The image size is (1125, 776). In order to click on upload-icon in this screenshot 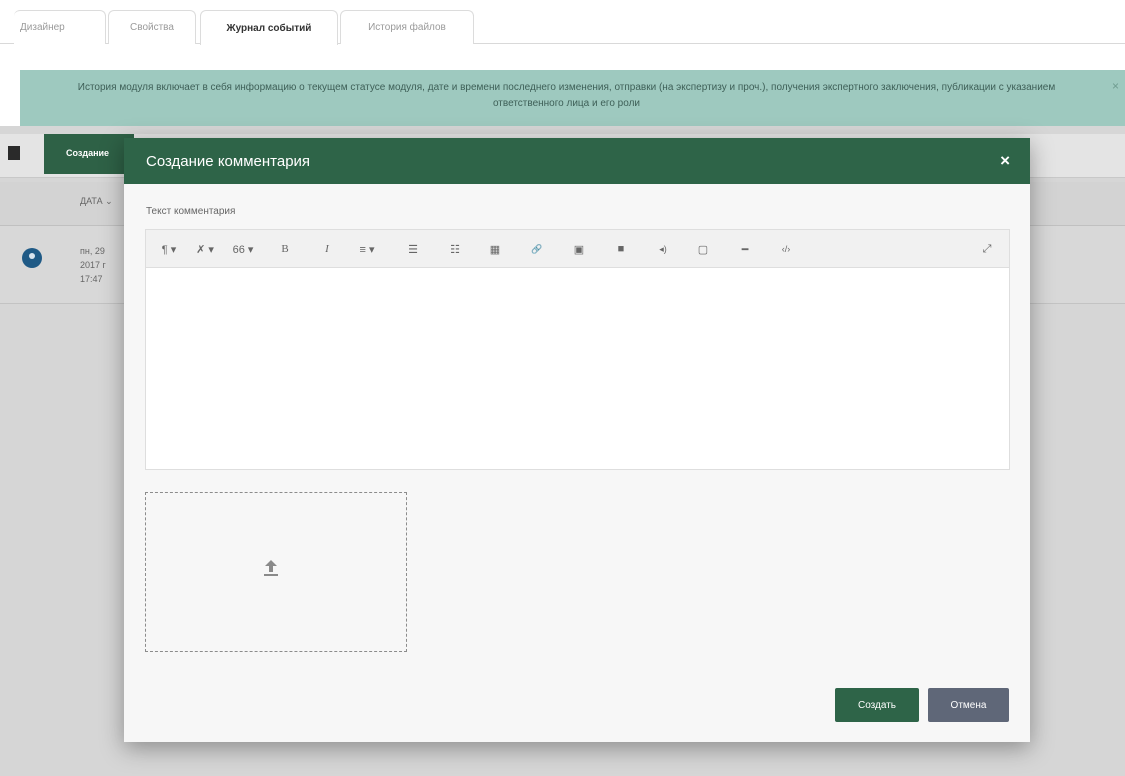, I will do `click(271, 568)`.